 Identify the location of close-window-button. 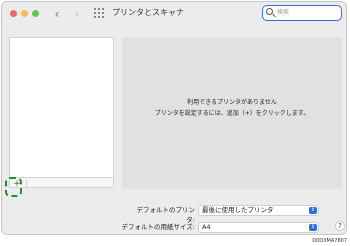
(13, 13).